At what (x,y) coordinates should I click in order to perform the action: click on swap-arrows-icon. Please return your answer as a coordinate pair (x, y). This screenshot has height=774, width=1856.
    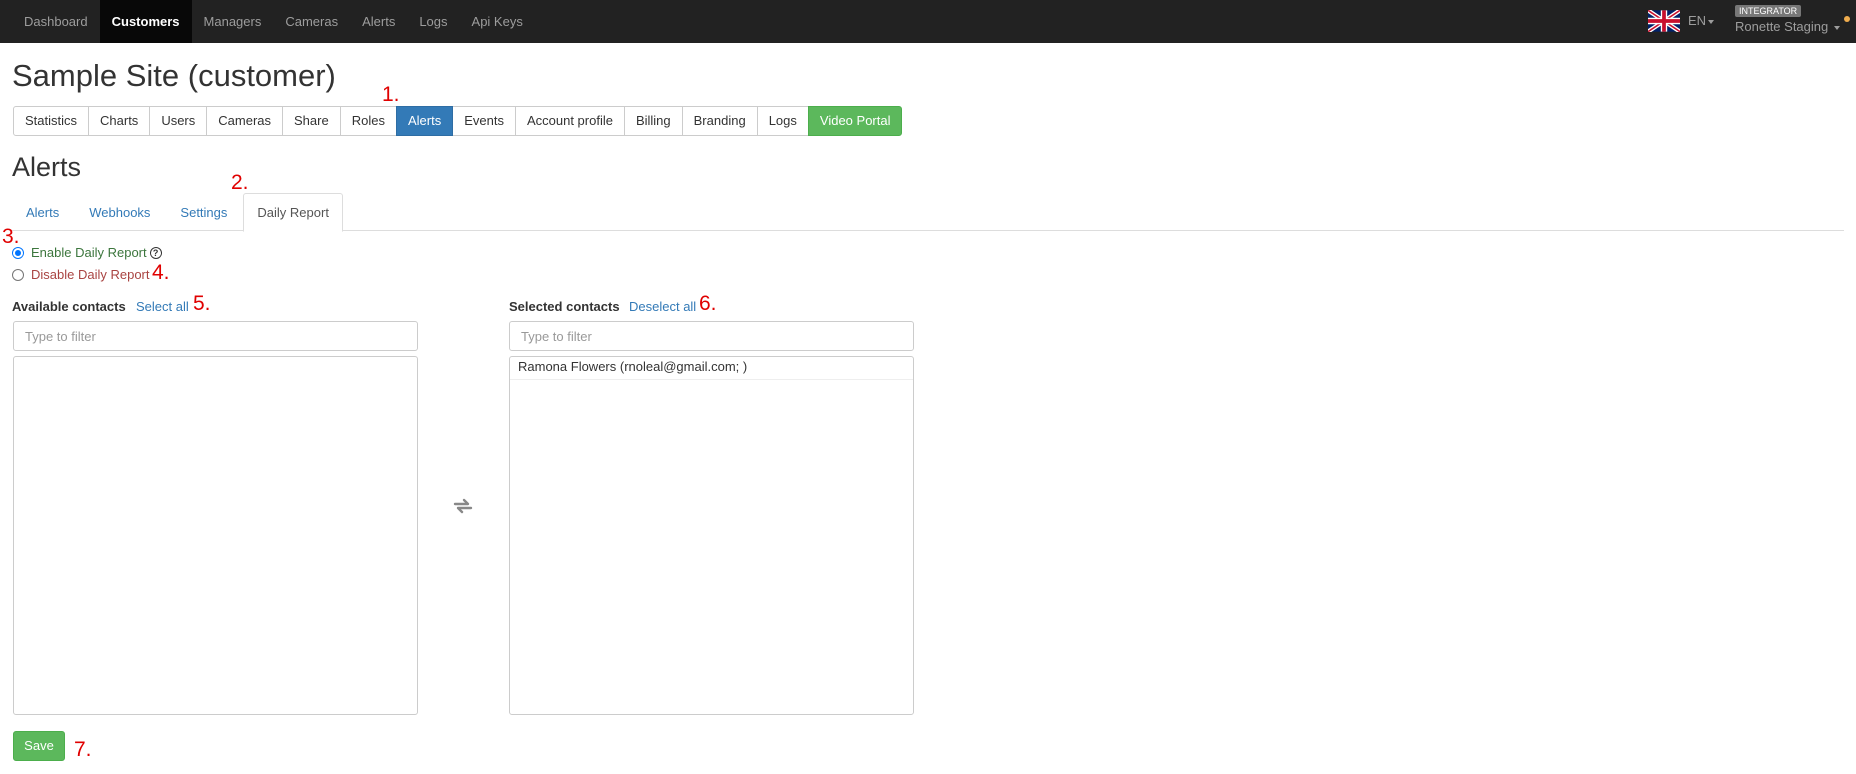
    Looking at the image, I should click on (463, 506).